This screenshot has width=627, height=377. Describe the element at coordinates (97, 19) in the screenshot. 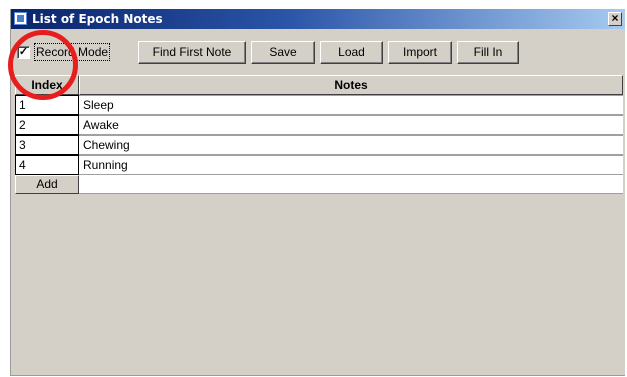

I see `window-title: List of Epoch Notes` at that location.